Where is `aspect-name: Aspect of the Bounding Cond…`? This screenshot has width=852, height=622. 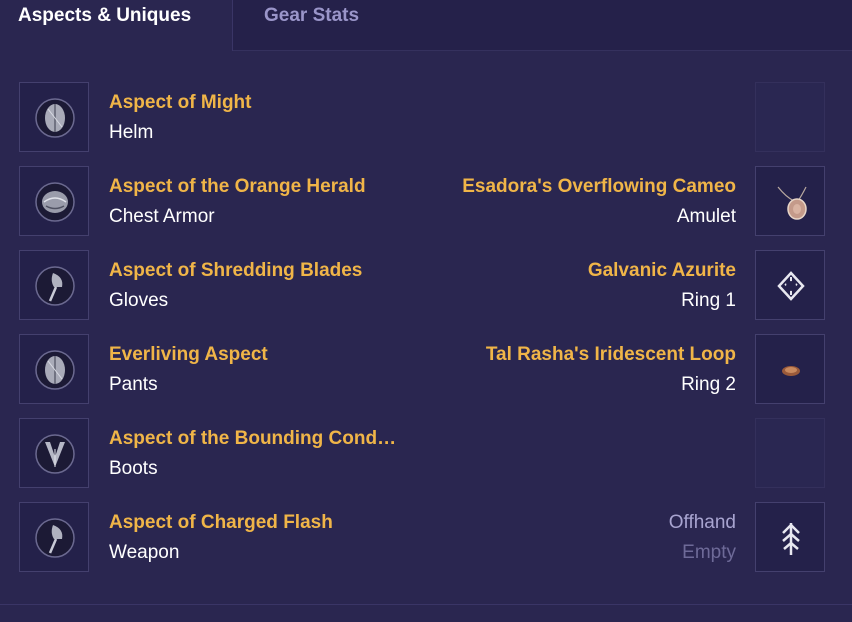
aspect-name: Aspect of the Bounding Cond… is located at coordinates (253, 438).